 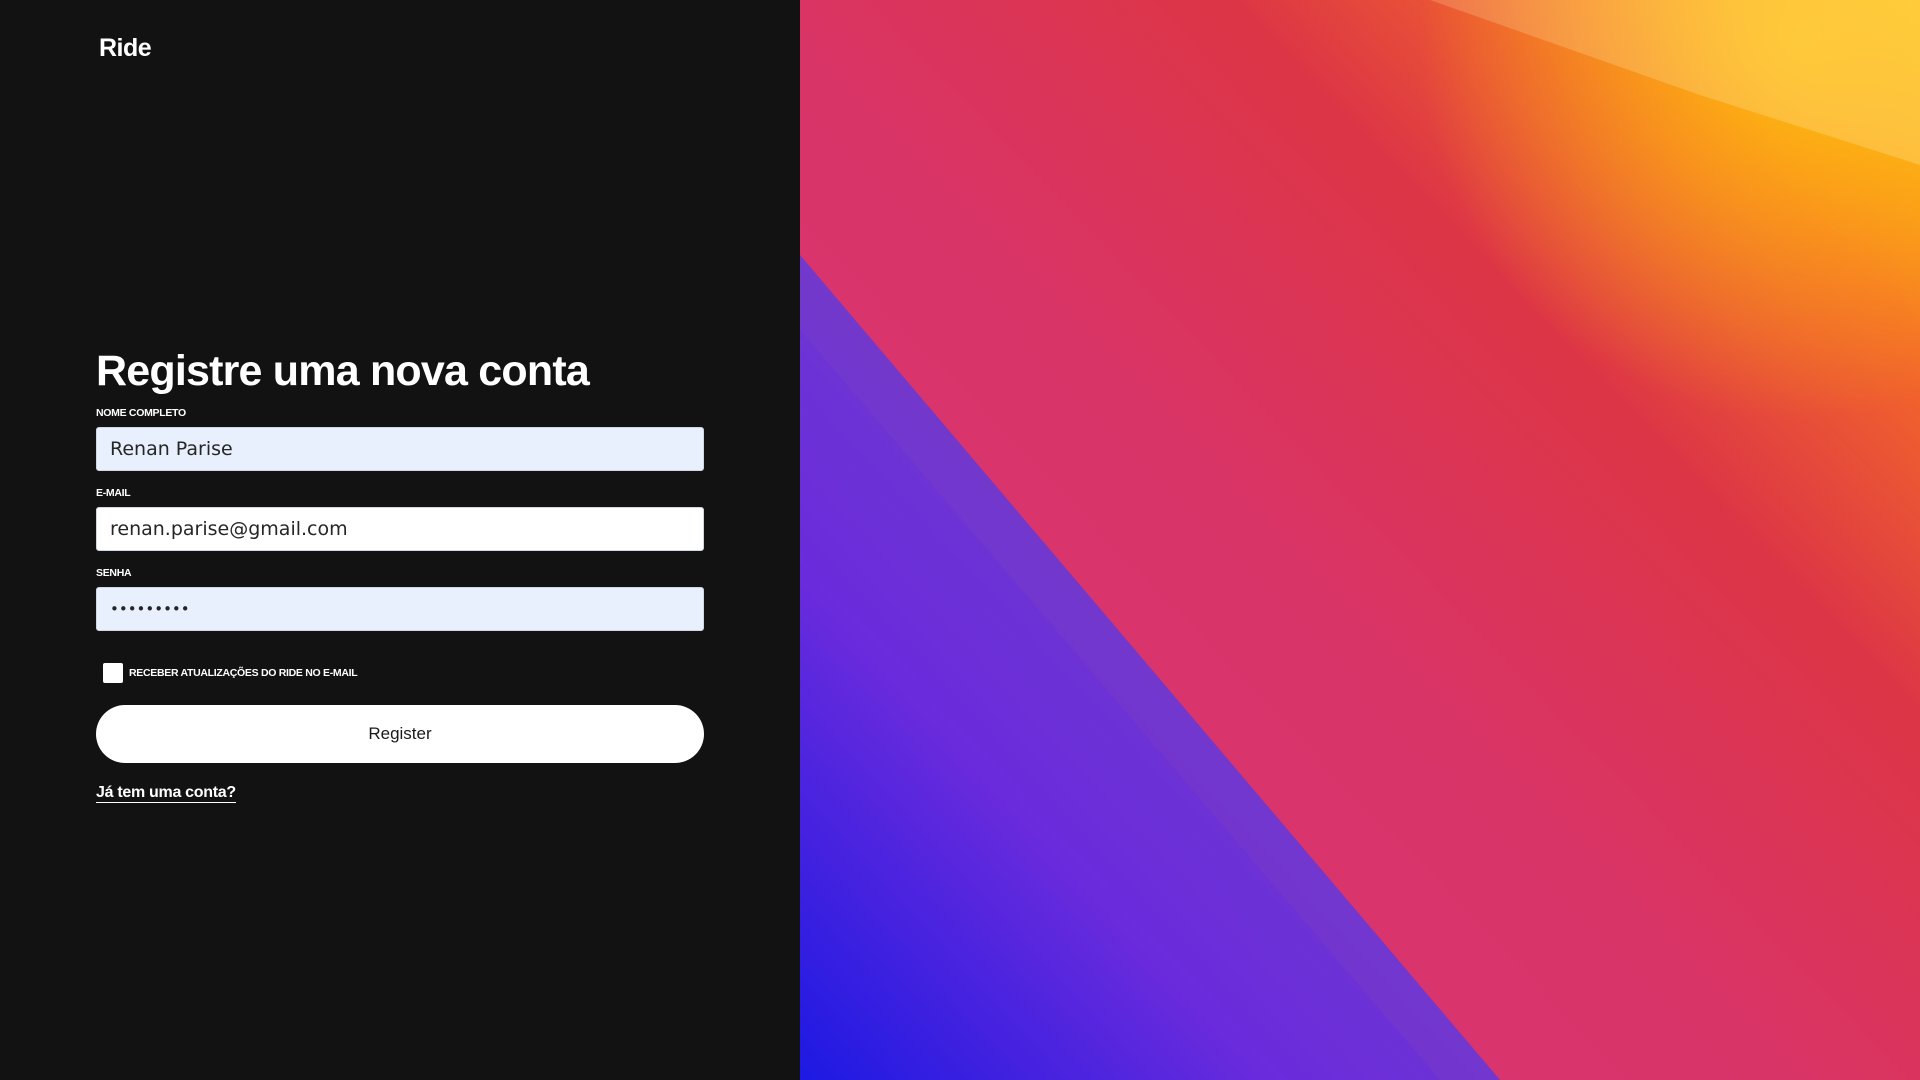 I want to click on newsletter-row: RECEBER ATUALIZAÇÕES DO RIDE NO E-MAIL, so click(x=403, y=673).